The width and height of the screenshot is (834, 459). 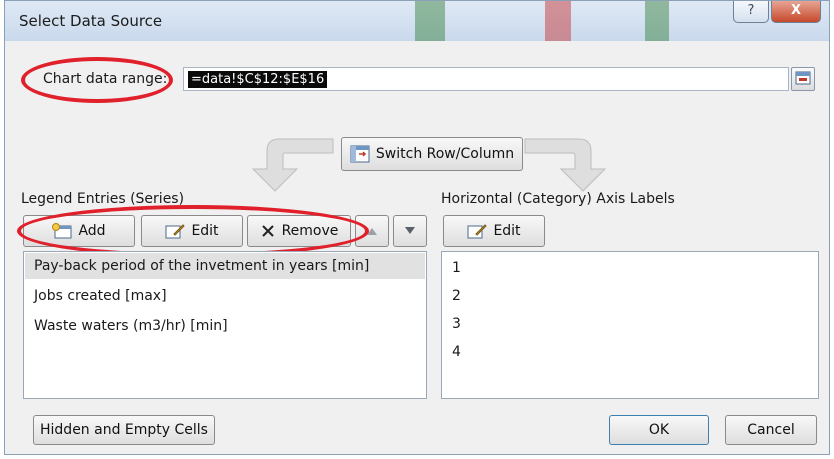 What do you see at coordinates (91, 21) in the screenshot?
I see `dialog-title: Select Data Source` at bounding box center [91, 21].